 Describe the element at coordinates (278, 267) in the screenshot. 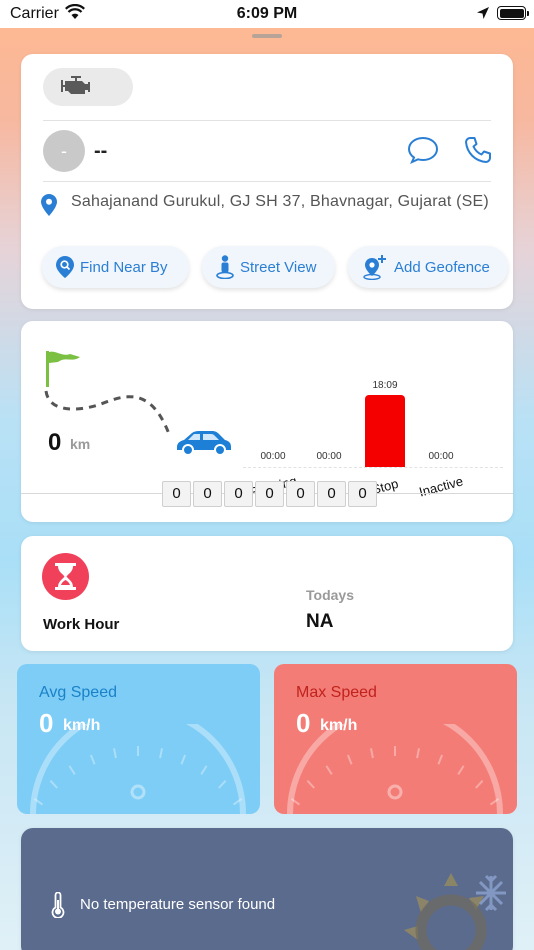

I see `street-view-label: Street View` at that location.